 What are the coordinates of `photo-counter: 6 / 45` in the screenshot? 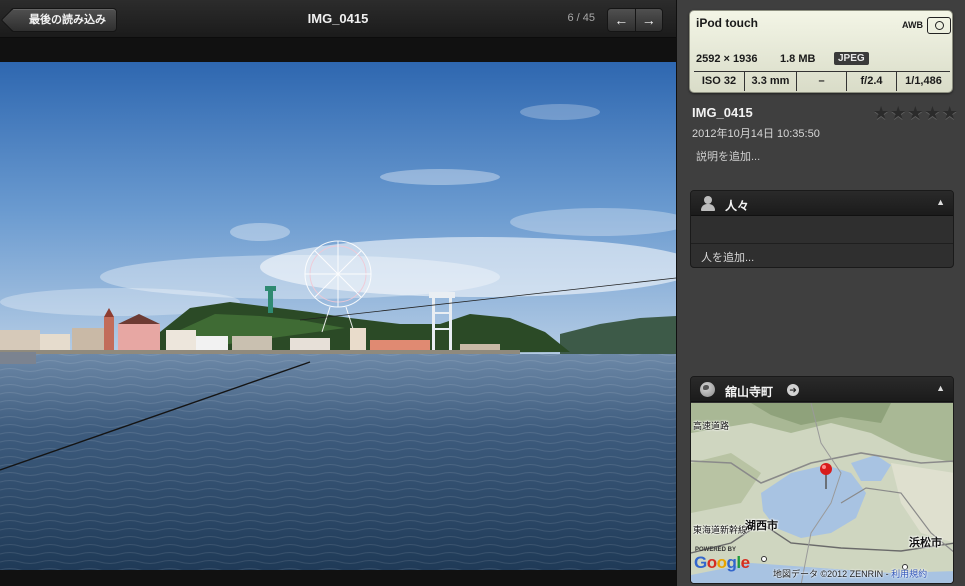 It's located at (581, 18).